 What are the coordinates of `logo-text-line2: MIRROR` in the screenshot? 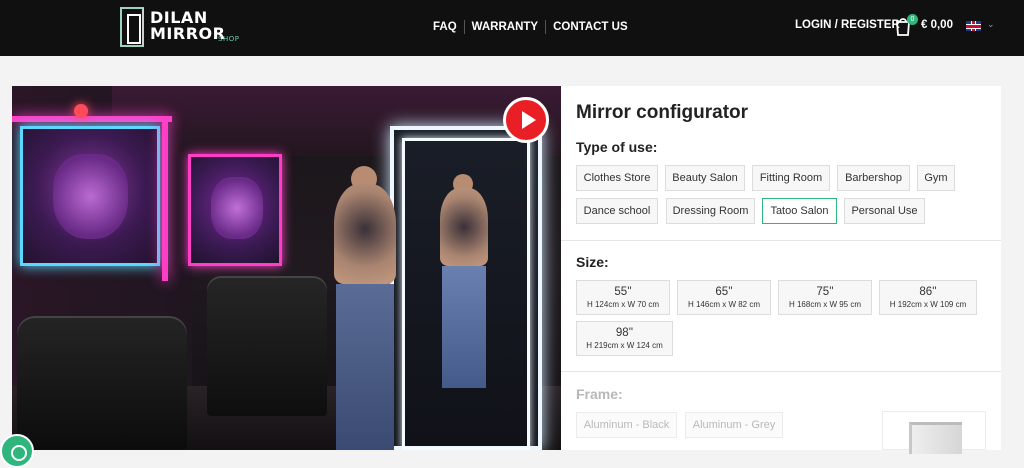 It's located at (188, 33).